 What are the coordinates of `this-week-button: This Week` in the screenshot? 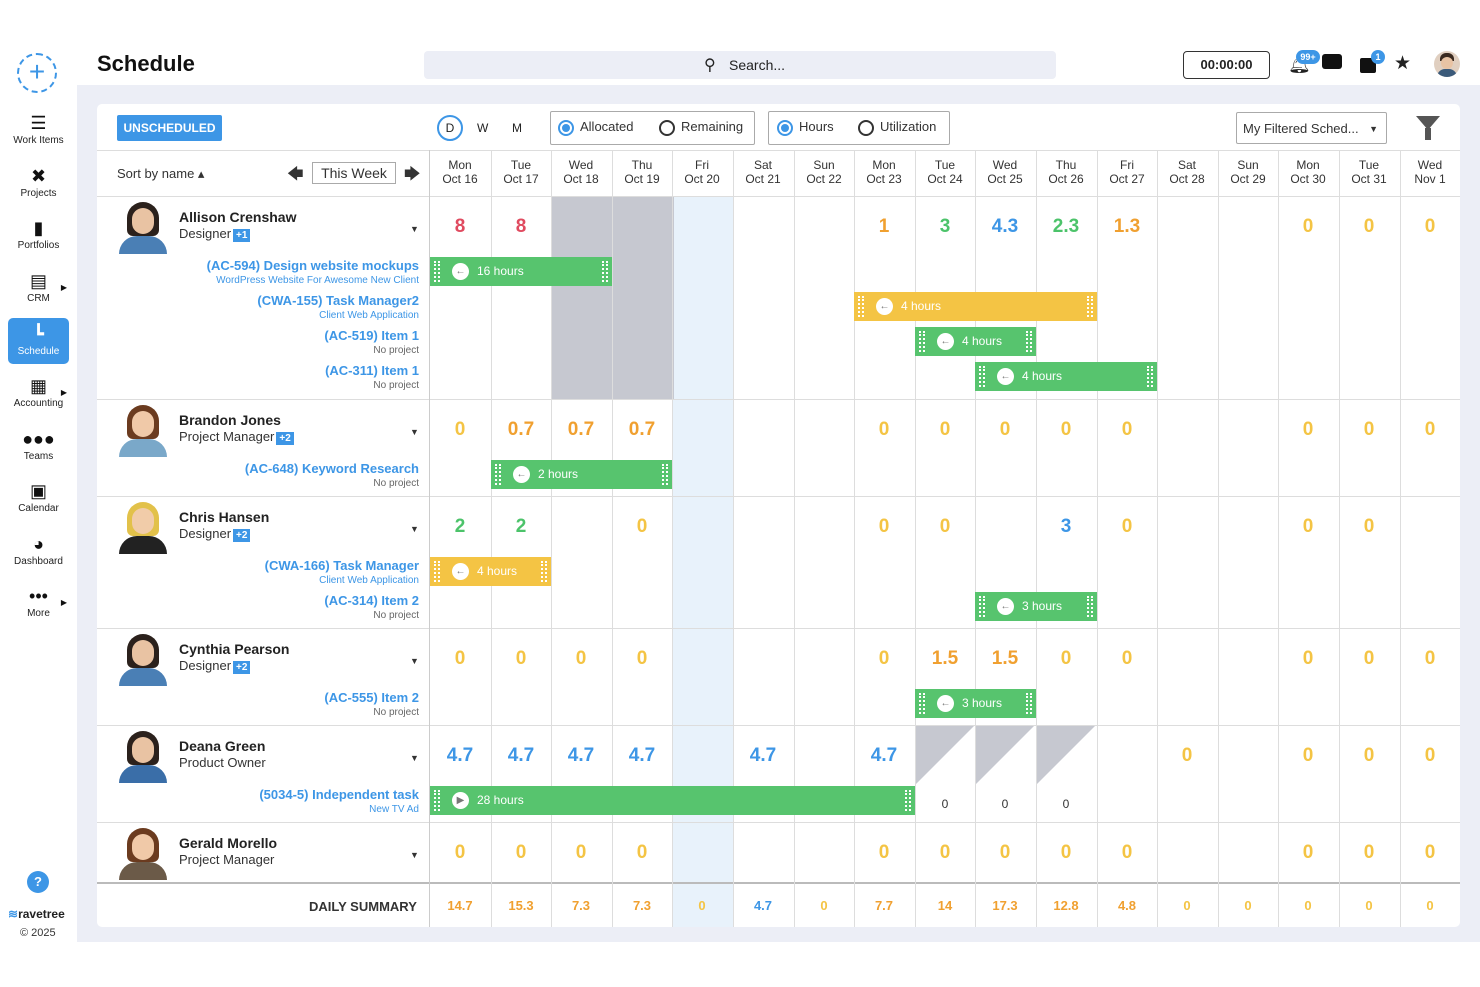 It's located at (354, 173).